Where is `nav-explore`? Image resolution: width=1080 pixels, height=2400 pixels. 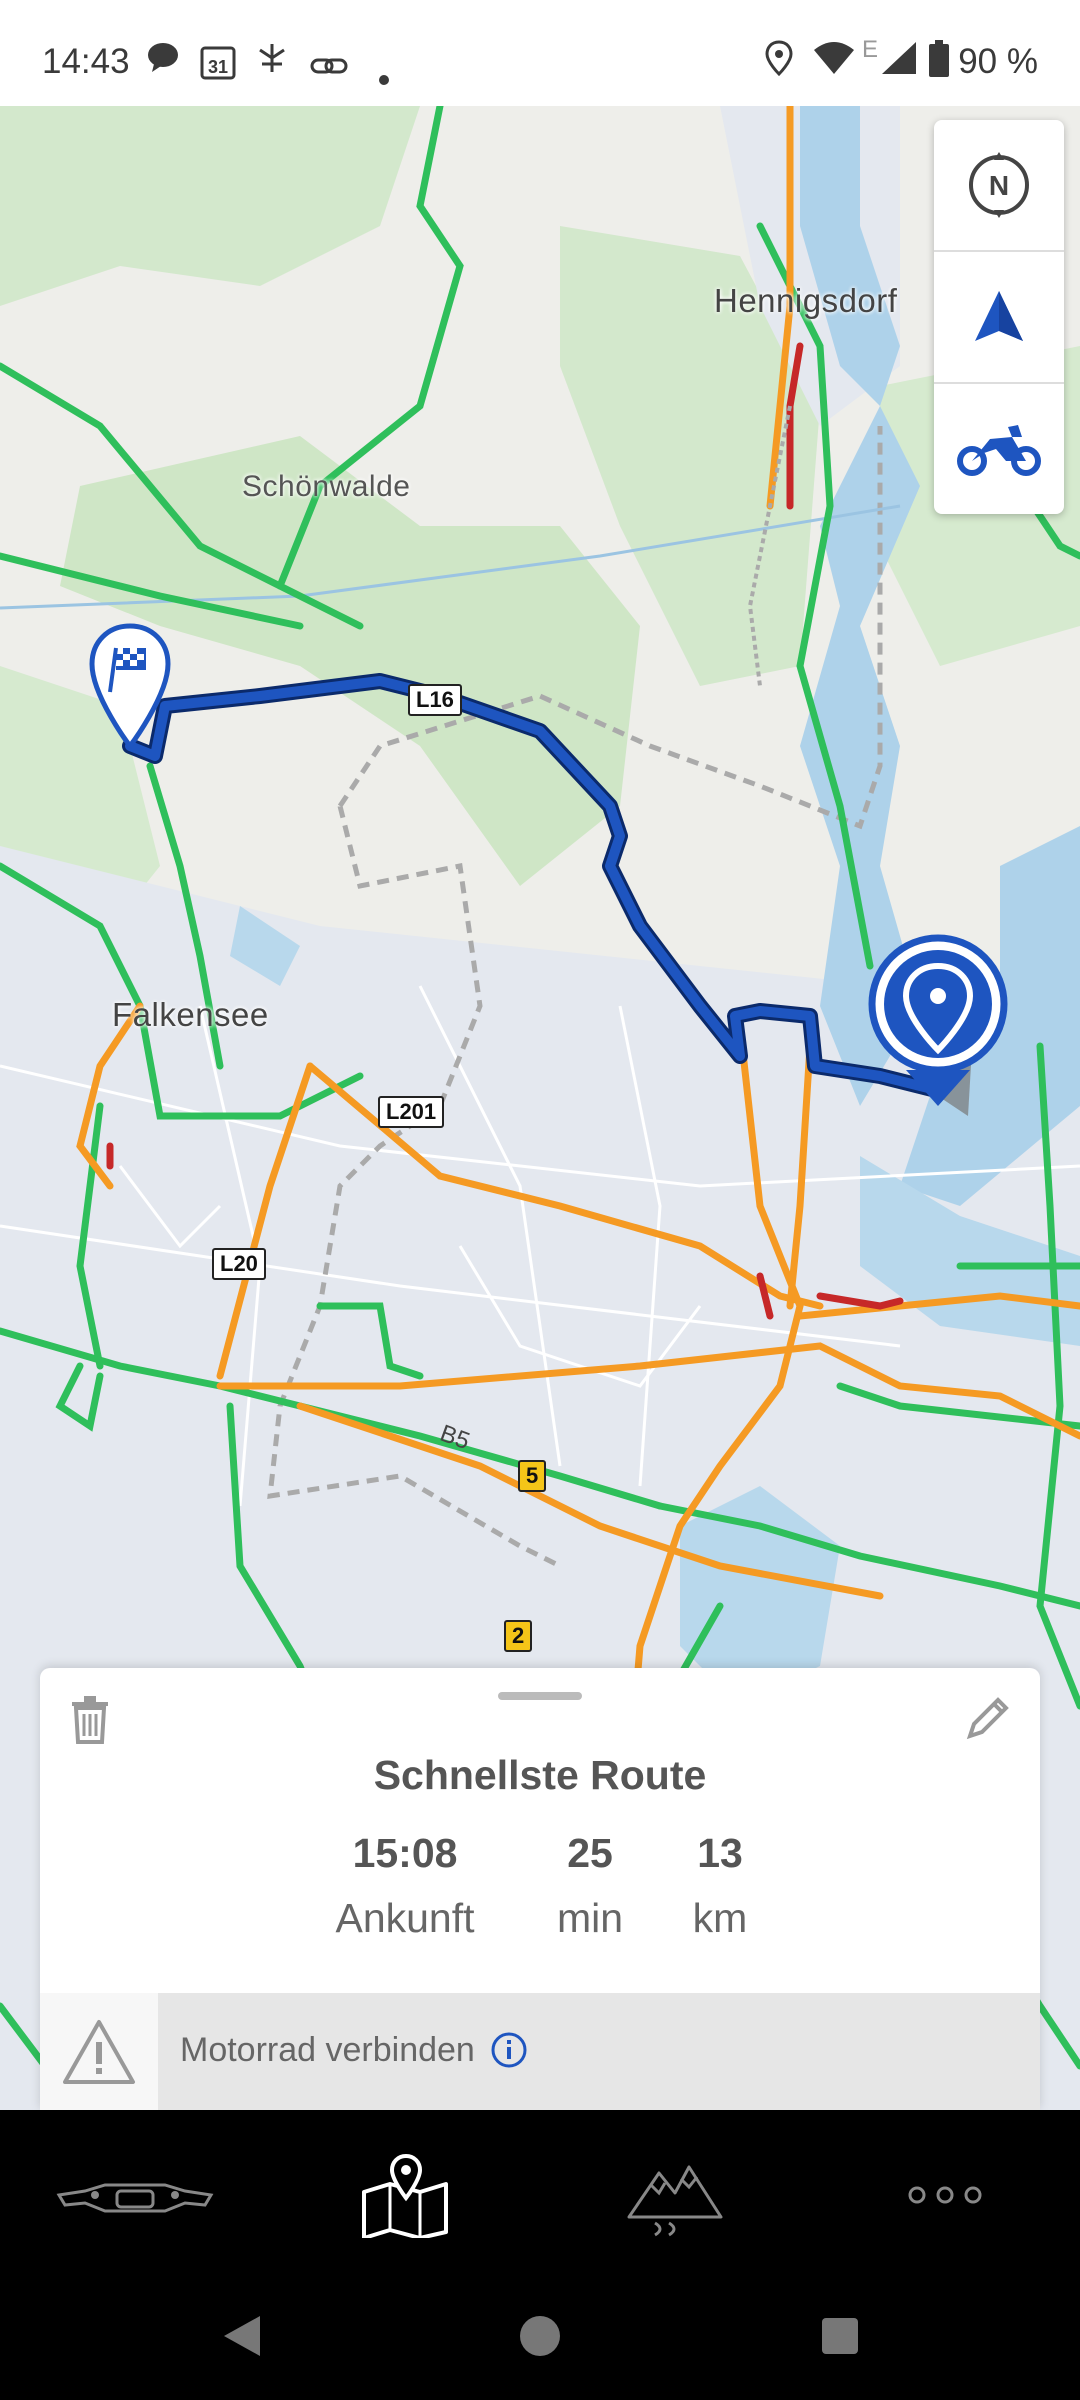 nav-explore is located at coordinates (675, 2195).